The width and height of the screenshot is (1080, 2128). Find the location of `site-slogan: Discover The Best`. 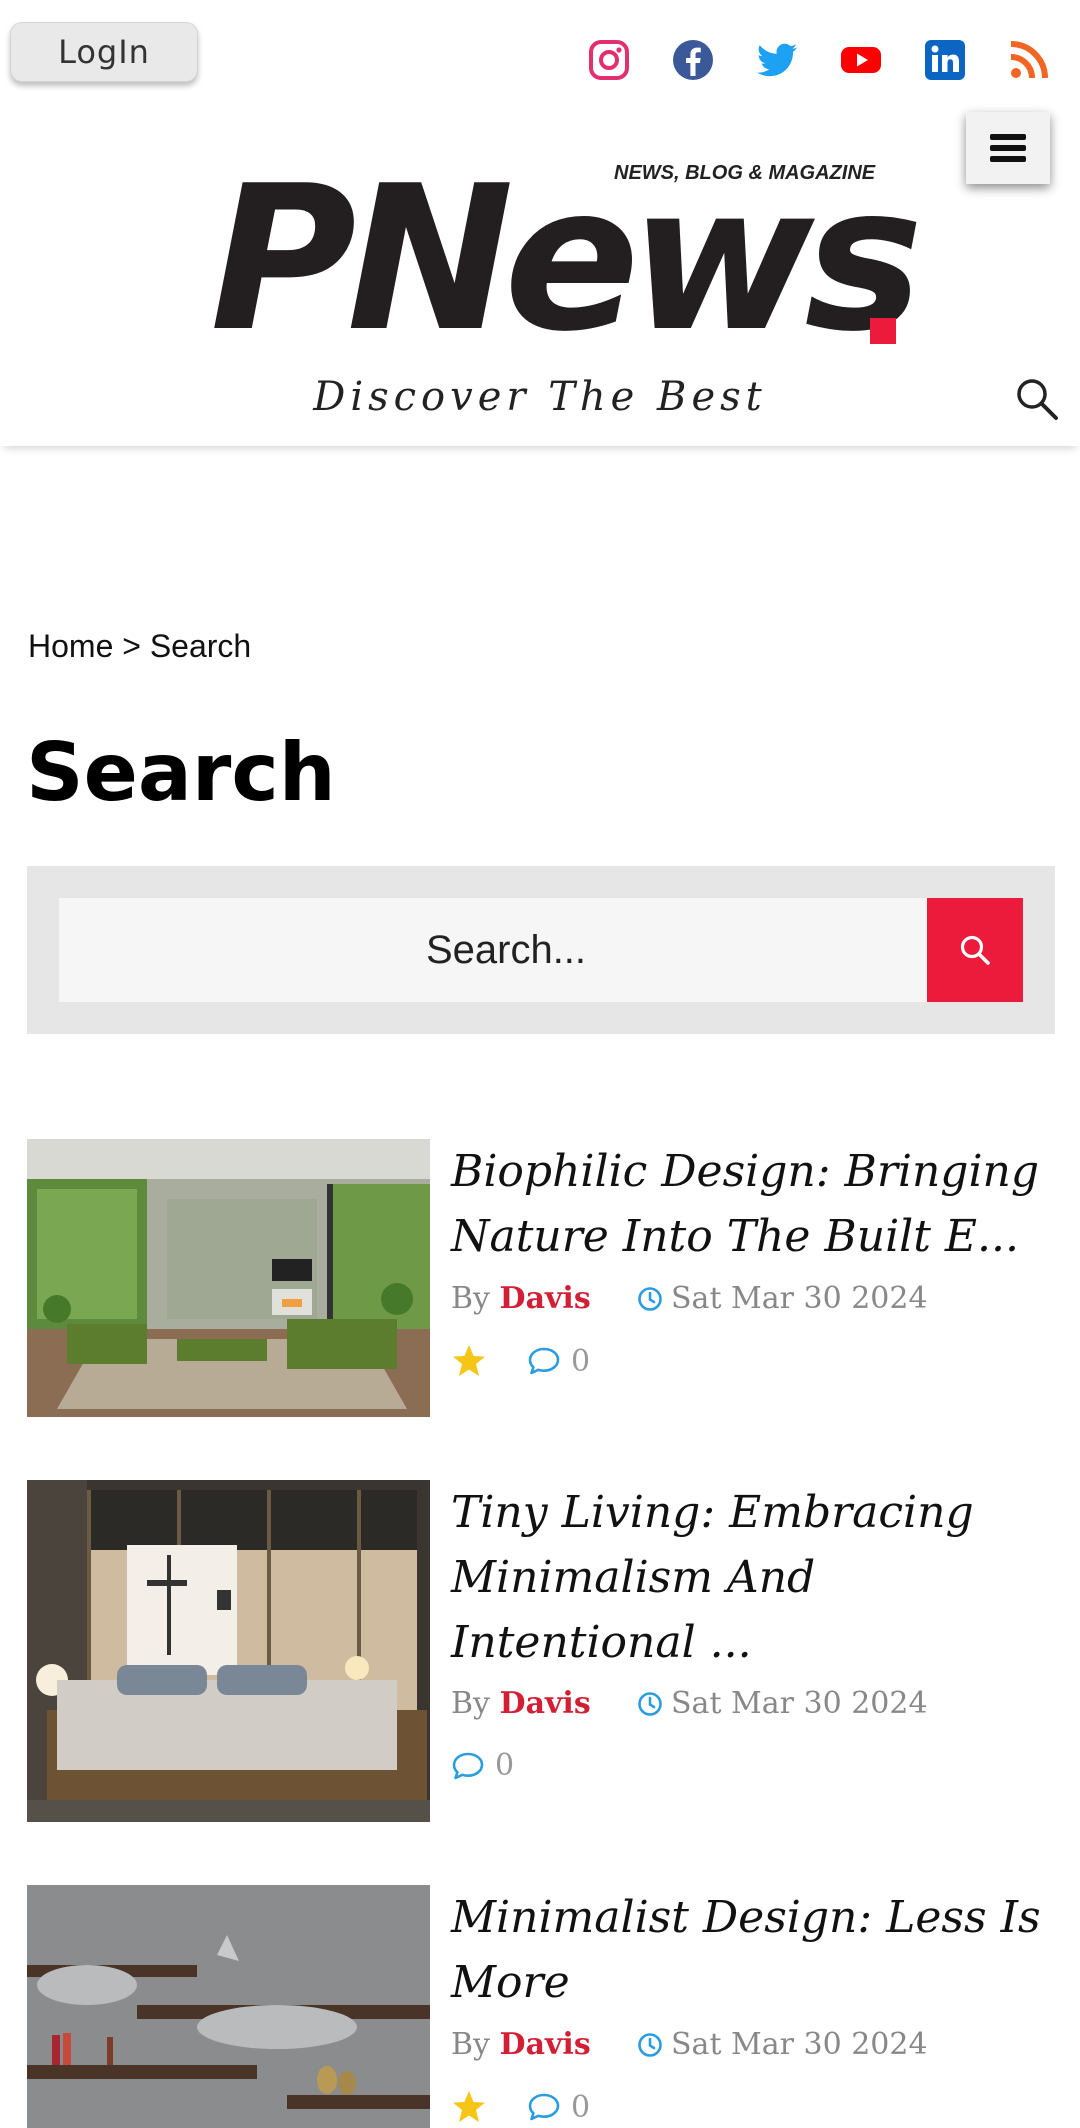

site-slogan: Discover The Best is located at coordinates (540, 397).